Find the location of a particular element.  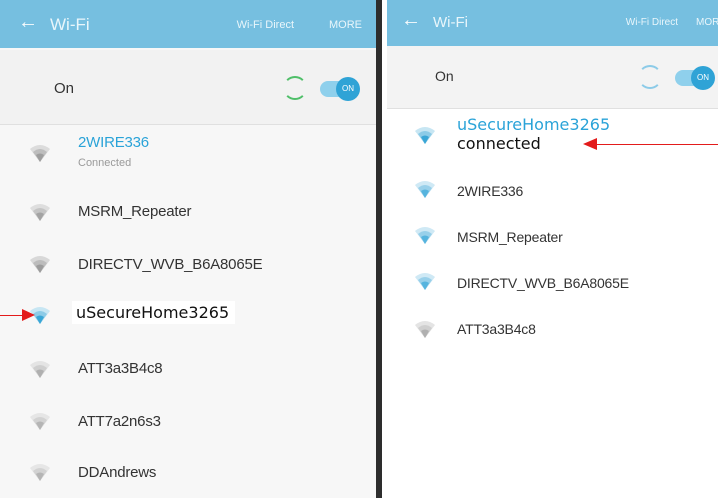

network-item: ATT7a2n6s3 is located at coordinates (188, 420).